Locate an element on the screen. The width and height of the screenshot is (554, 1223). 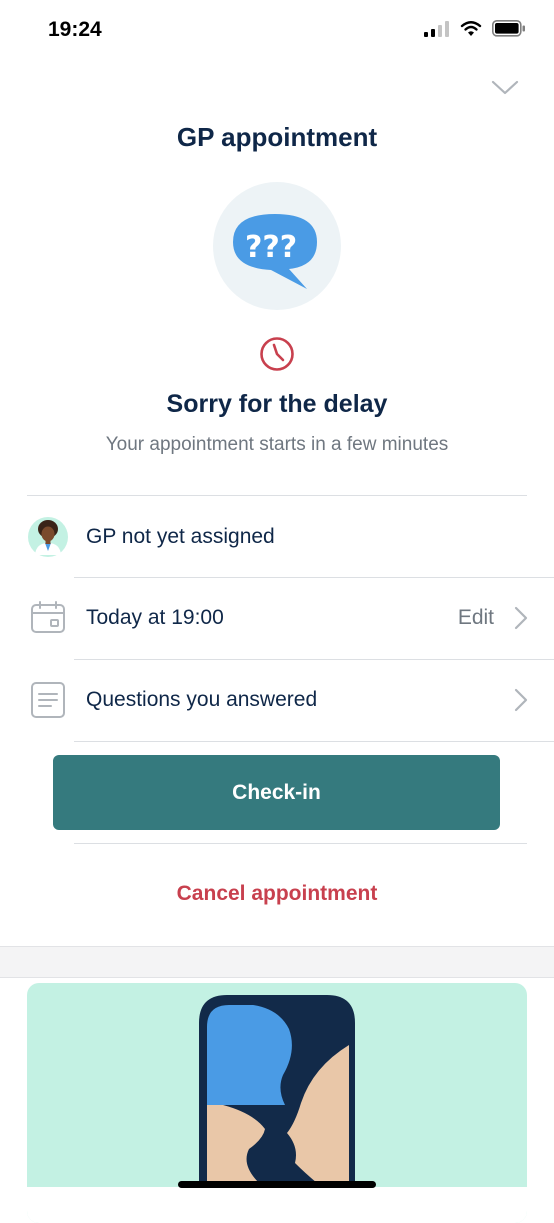
appointment-time-row: Today at 19:00 Edit is located at coordinates (277, 618).